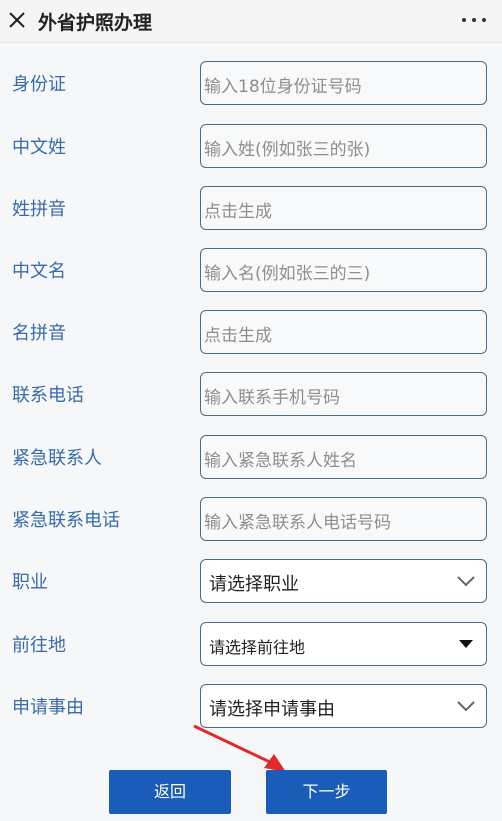 The height and width of the screenshot is (821, 502). I want to click on field-label: 职业, so click(30, 582).